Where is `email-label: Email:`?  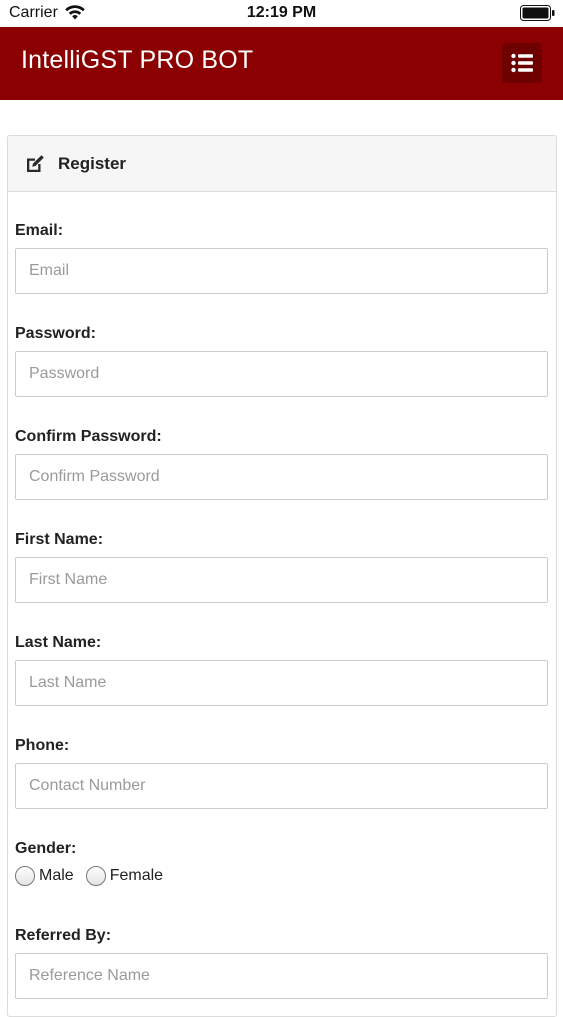 email-label: Email: is located at coordinates (39, 230).